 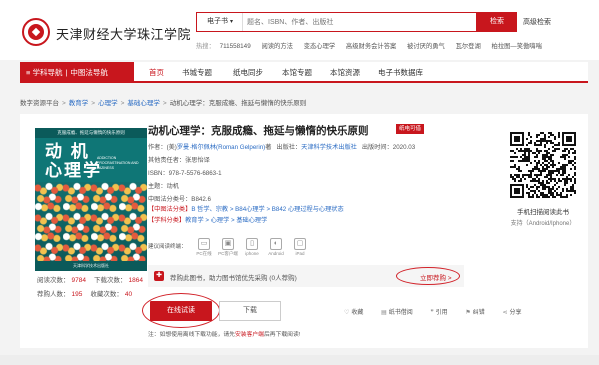 What do you see at coordinates (276, 244) in the screenshot?
I see `android-icon: ◐` at bounding box center [276, 244].